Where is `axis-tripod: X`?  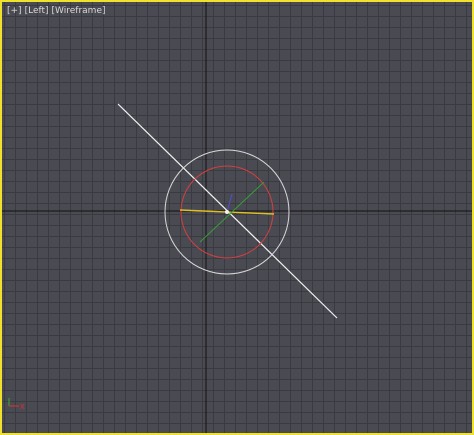 axis-tripod: X is located at coordinates (16, 404).